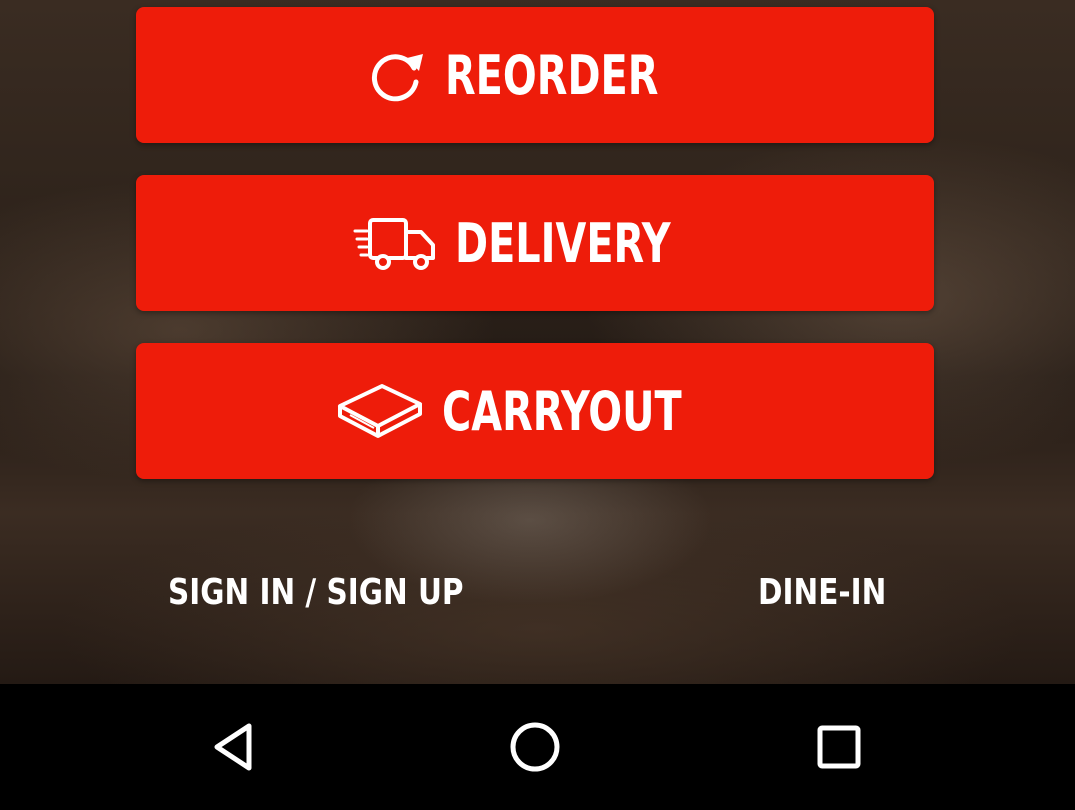 The height and width of the screenshot is (810, 1075). Describe the element at coordinates (561, 411) in the screenshot. I see `carryout-label: CARRYOUT` at that location.